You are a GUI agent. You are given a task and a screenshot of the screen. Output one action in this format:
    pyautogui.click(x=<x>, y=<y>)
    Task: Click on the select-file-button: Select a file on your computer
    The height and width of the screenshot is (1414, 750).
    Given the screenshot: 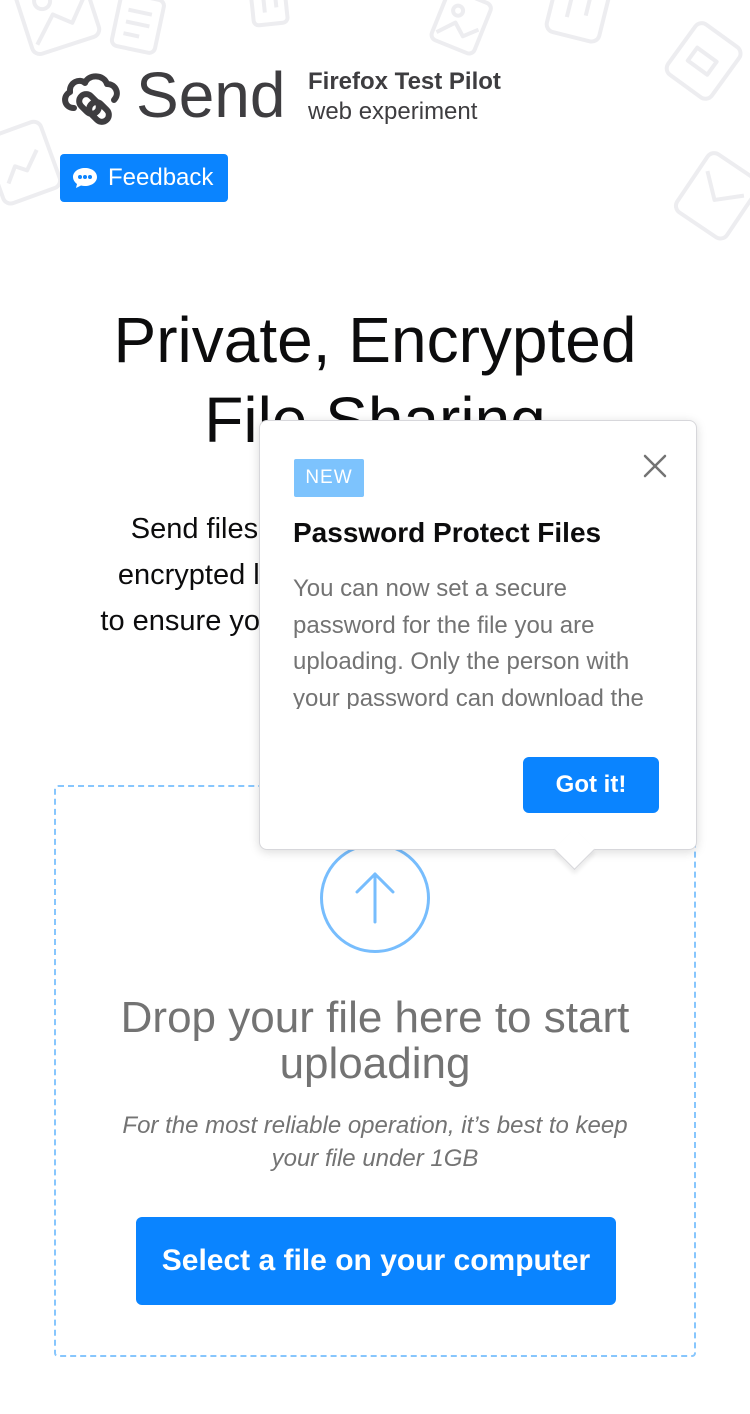 What is the action you would take?
    pyautogui.click(x=376, y=1261)
    